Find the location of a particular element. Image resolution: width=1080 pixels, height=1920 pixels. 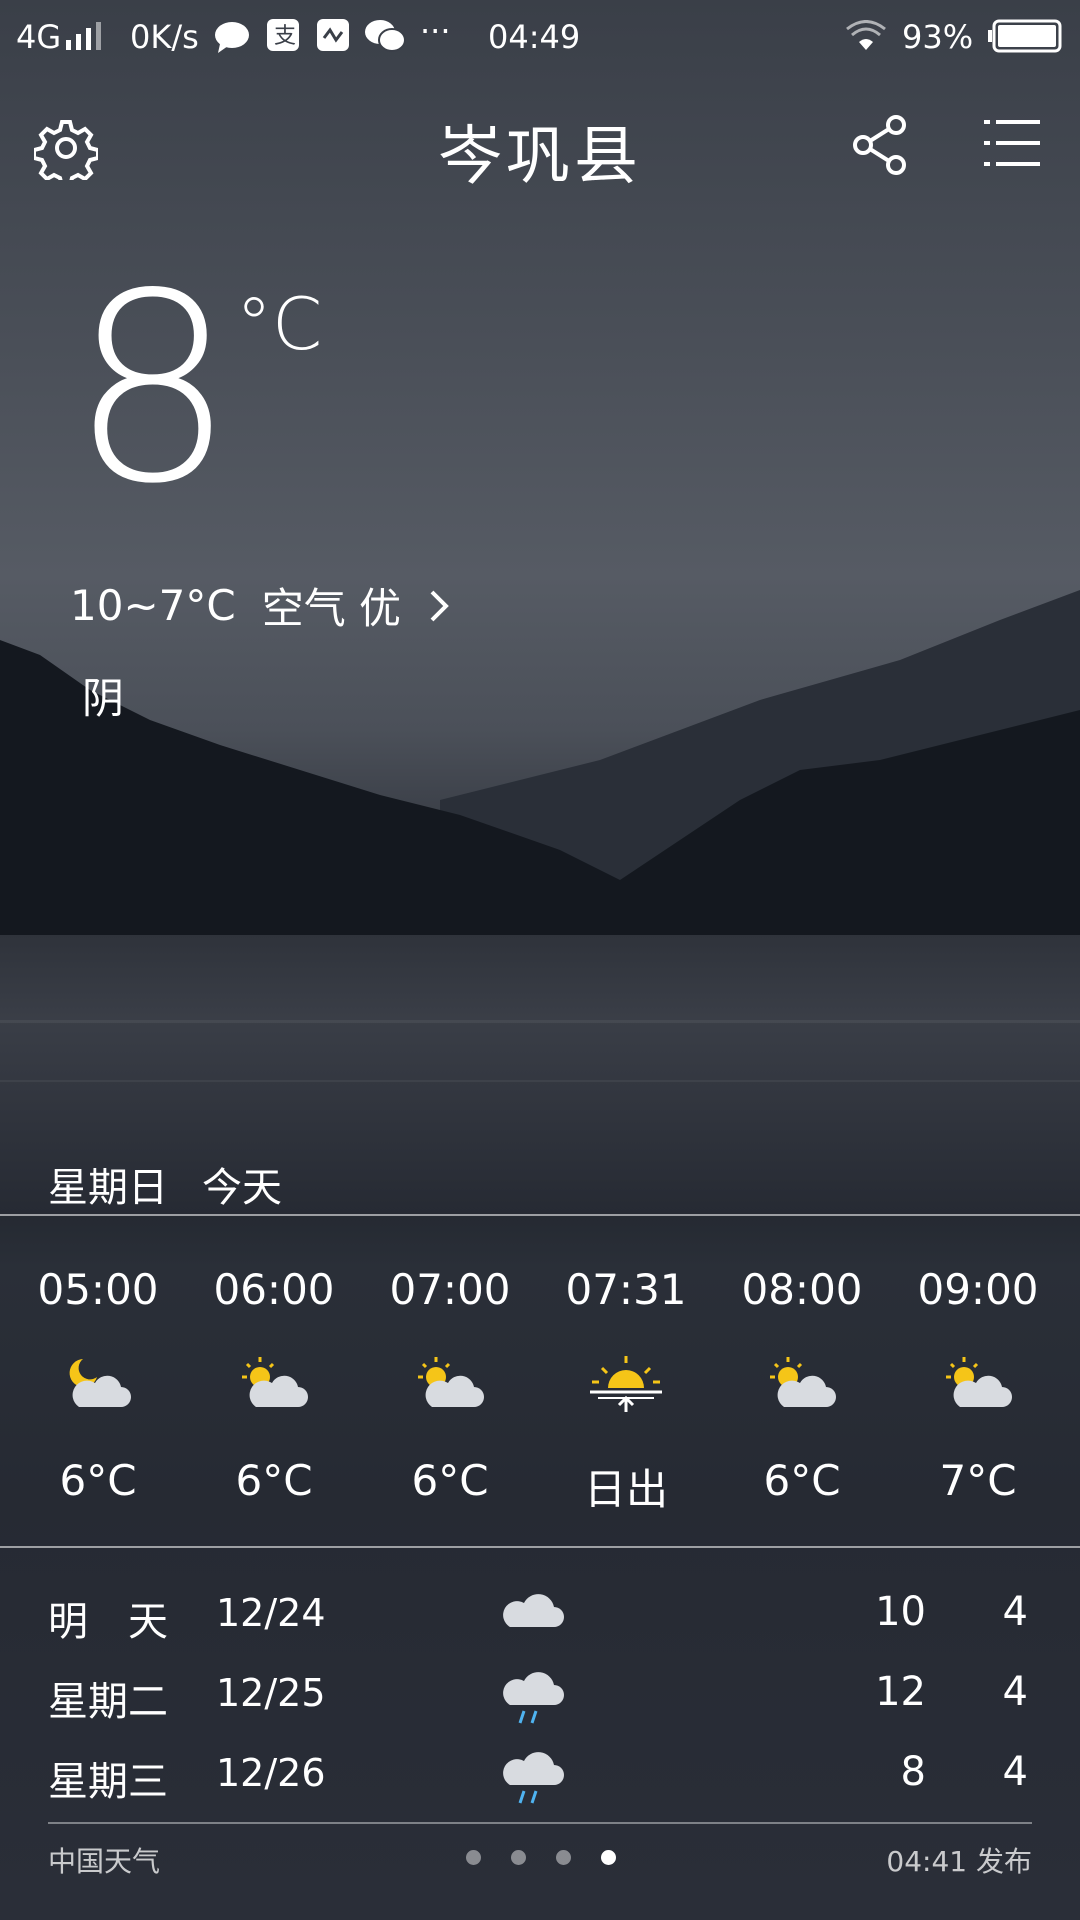

daily-row: 明 天 12/24 10 4 is located at coordinates (543, 1625).